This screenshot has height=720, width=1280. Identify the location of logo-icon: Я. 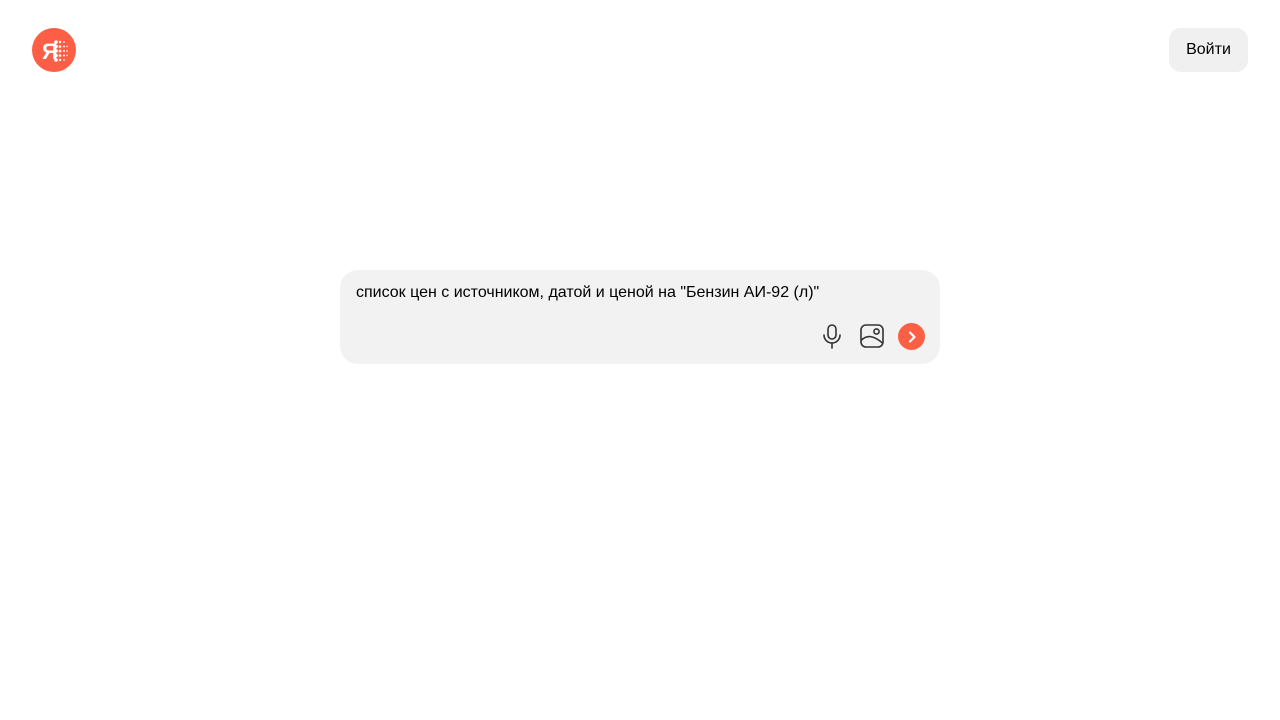
(55, 51).